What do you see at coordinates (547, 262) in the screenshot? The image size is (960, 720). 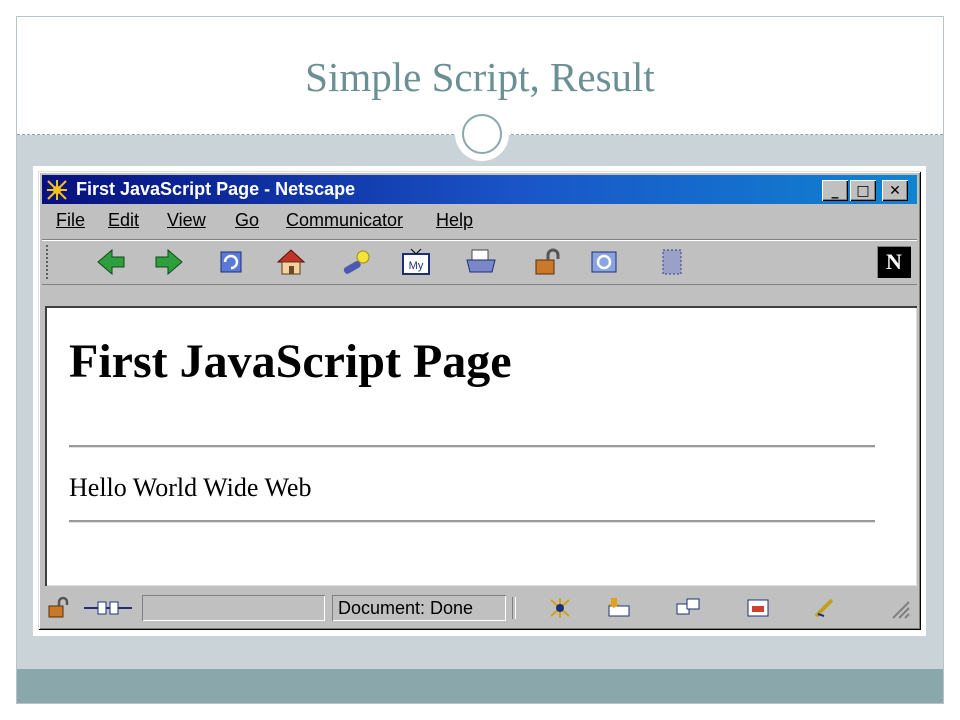 I see `security-icon` at bounding box center [547, 262].